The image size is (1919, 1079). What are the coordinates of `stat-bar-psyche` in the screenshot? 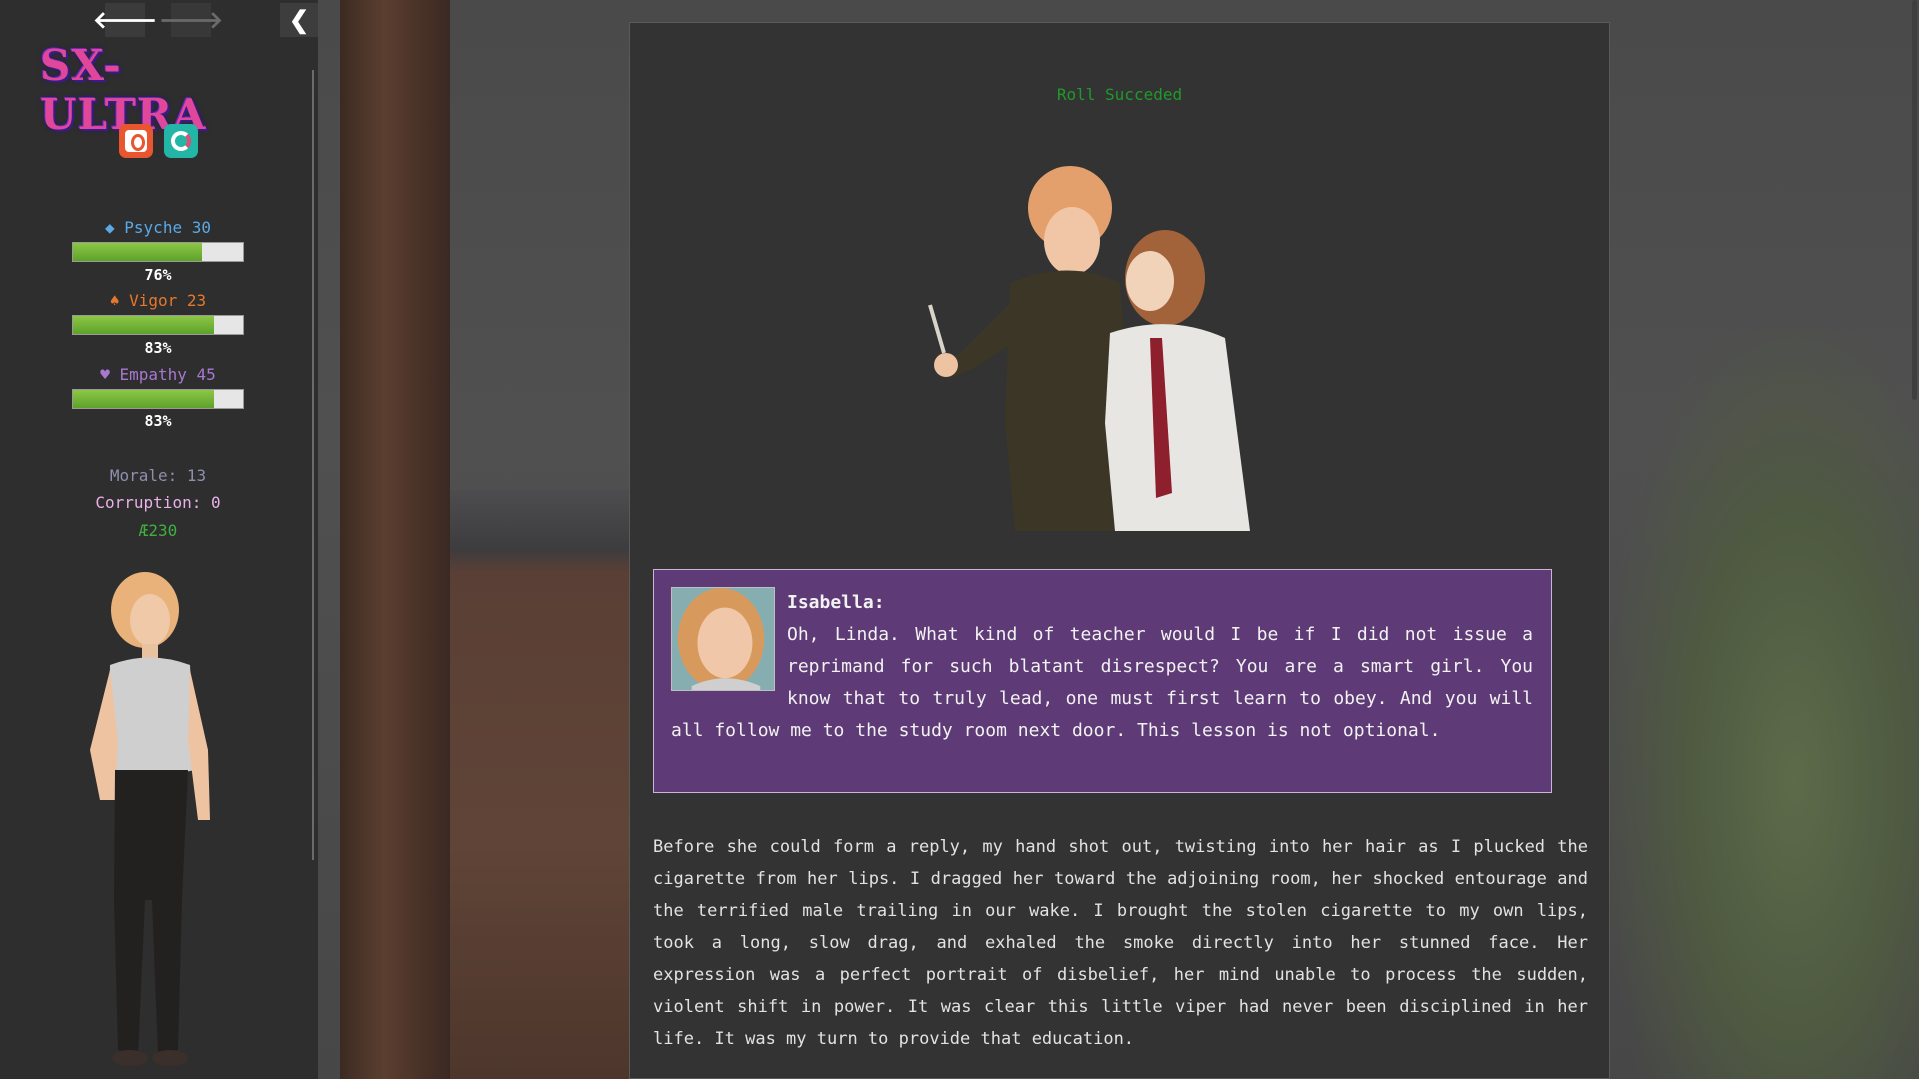 It's located at (158, 252).